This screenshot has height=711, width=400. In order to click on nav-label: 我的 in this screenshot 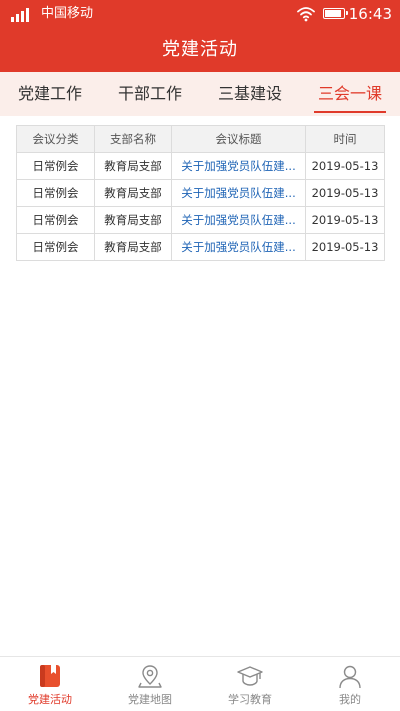, I will do `click(350, 699)`.